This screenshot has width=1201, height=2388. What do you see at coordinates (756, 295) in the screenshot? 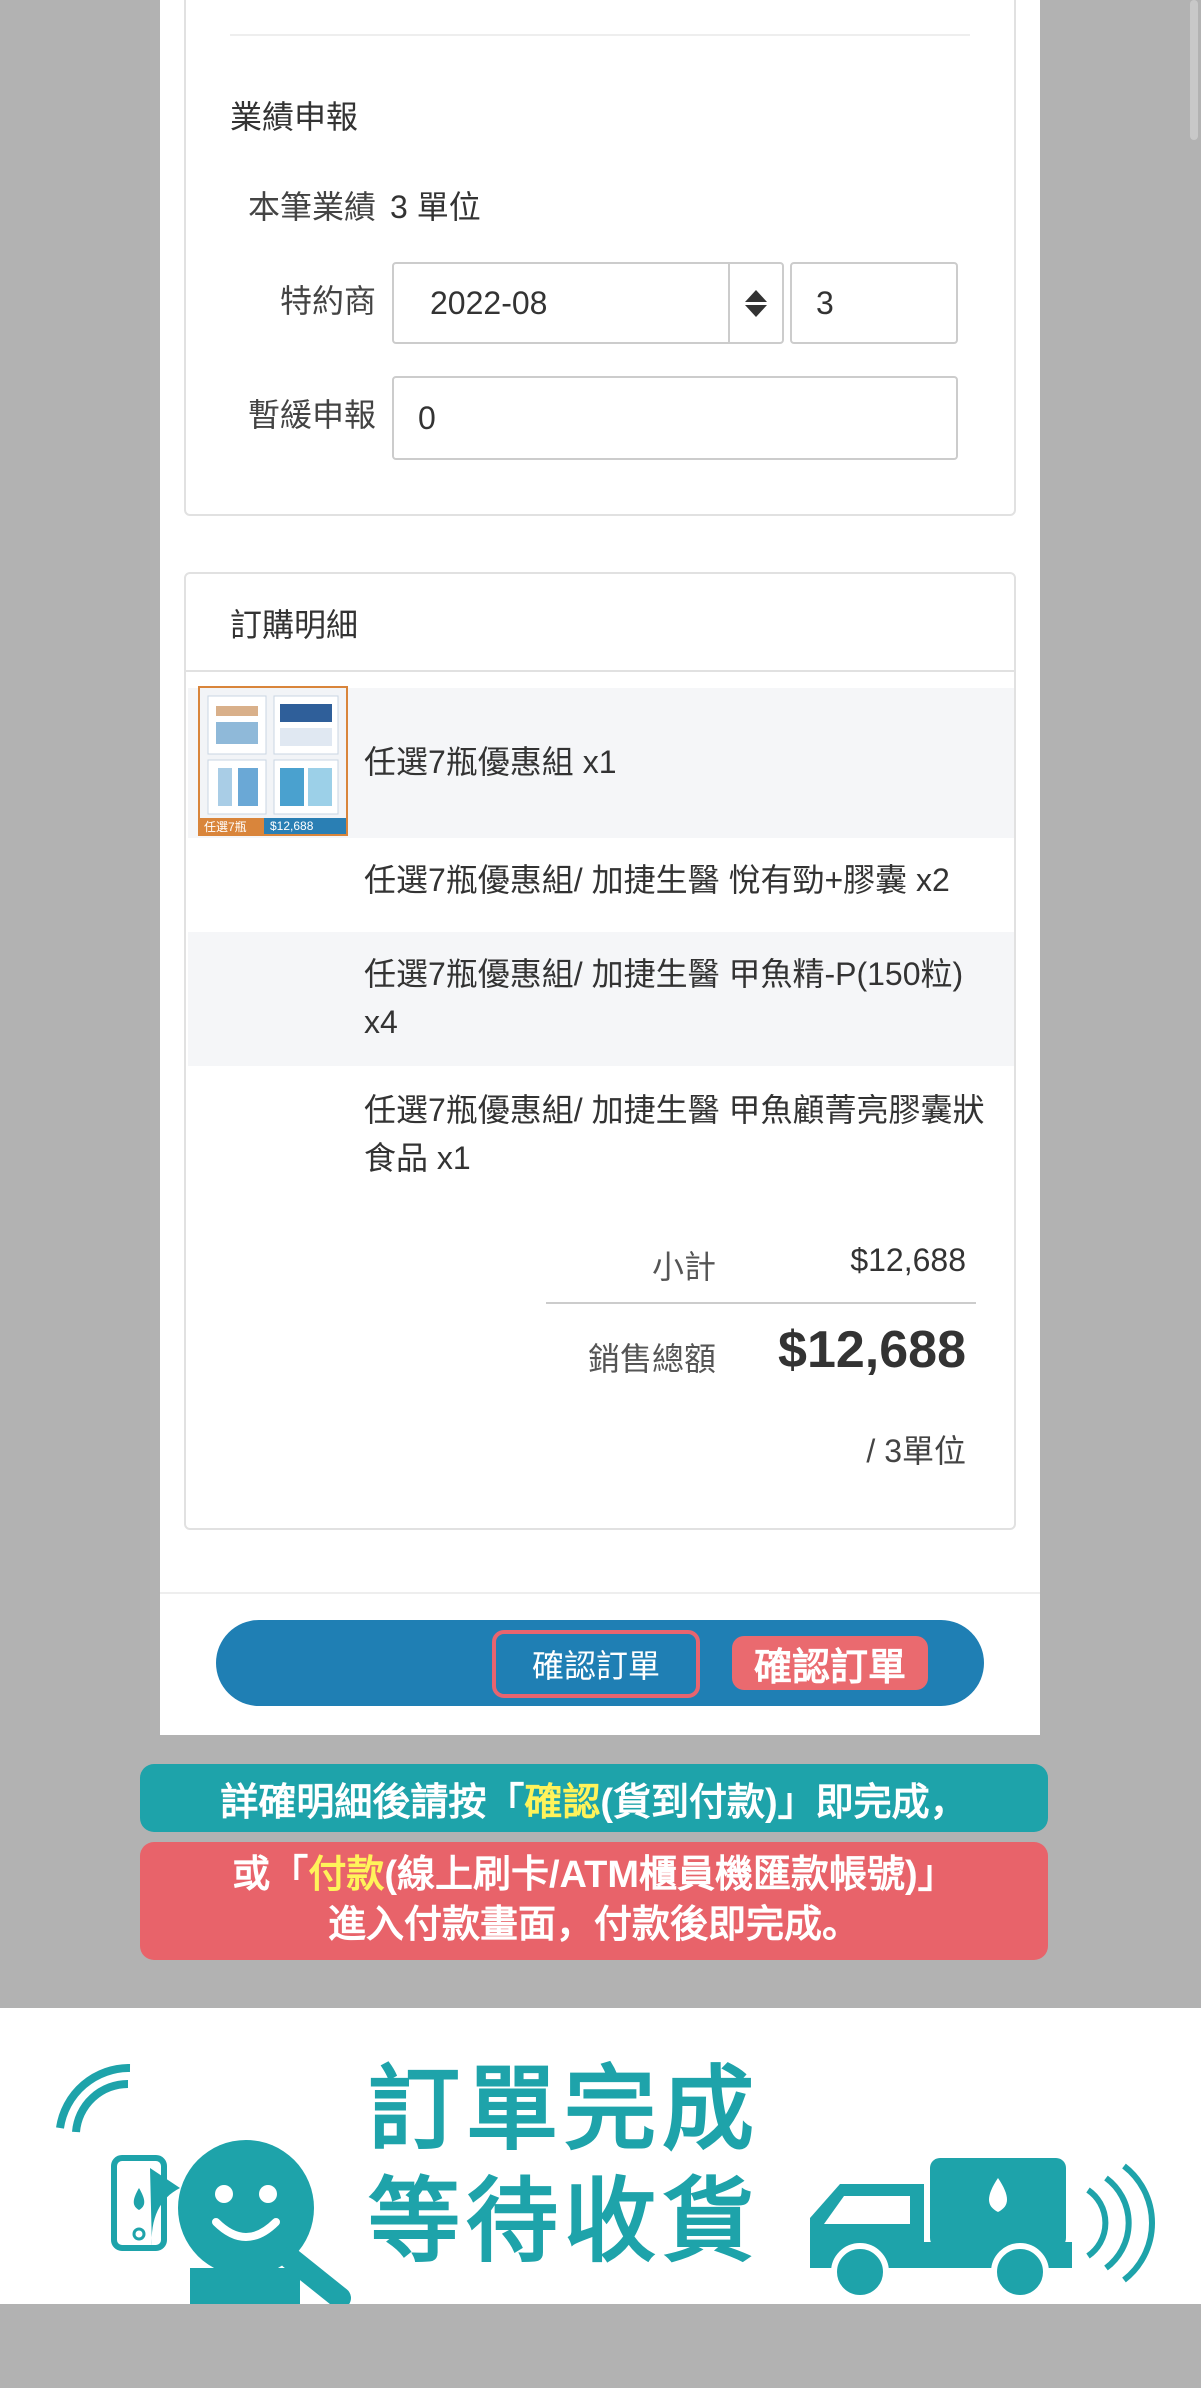
I see `caret-up-icon` at bounding box center [756, 295].